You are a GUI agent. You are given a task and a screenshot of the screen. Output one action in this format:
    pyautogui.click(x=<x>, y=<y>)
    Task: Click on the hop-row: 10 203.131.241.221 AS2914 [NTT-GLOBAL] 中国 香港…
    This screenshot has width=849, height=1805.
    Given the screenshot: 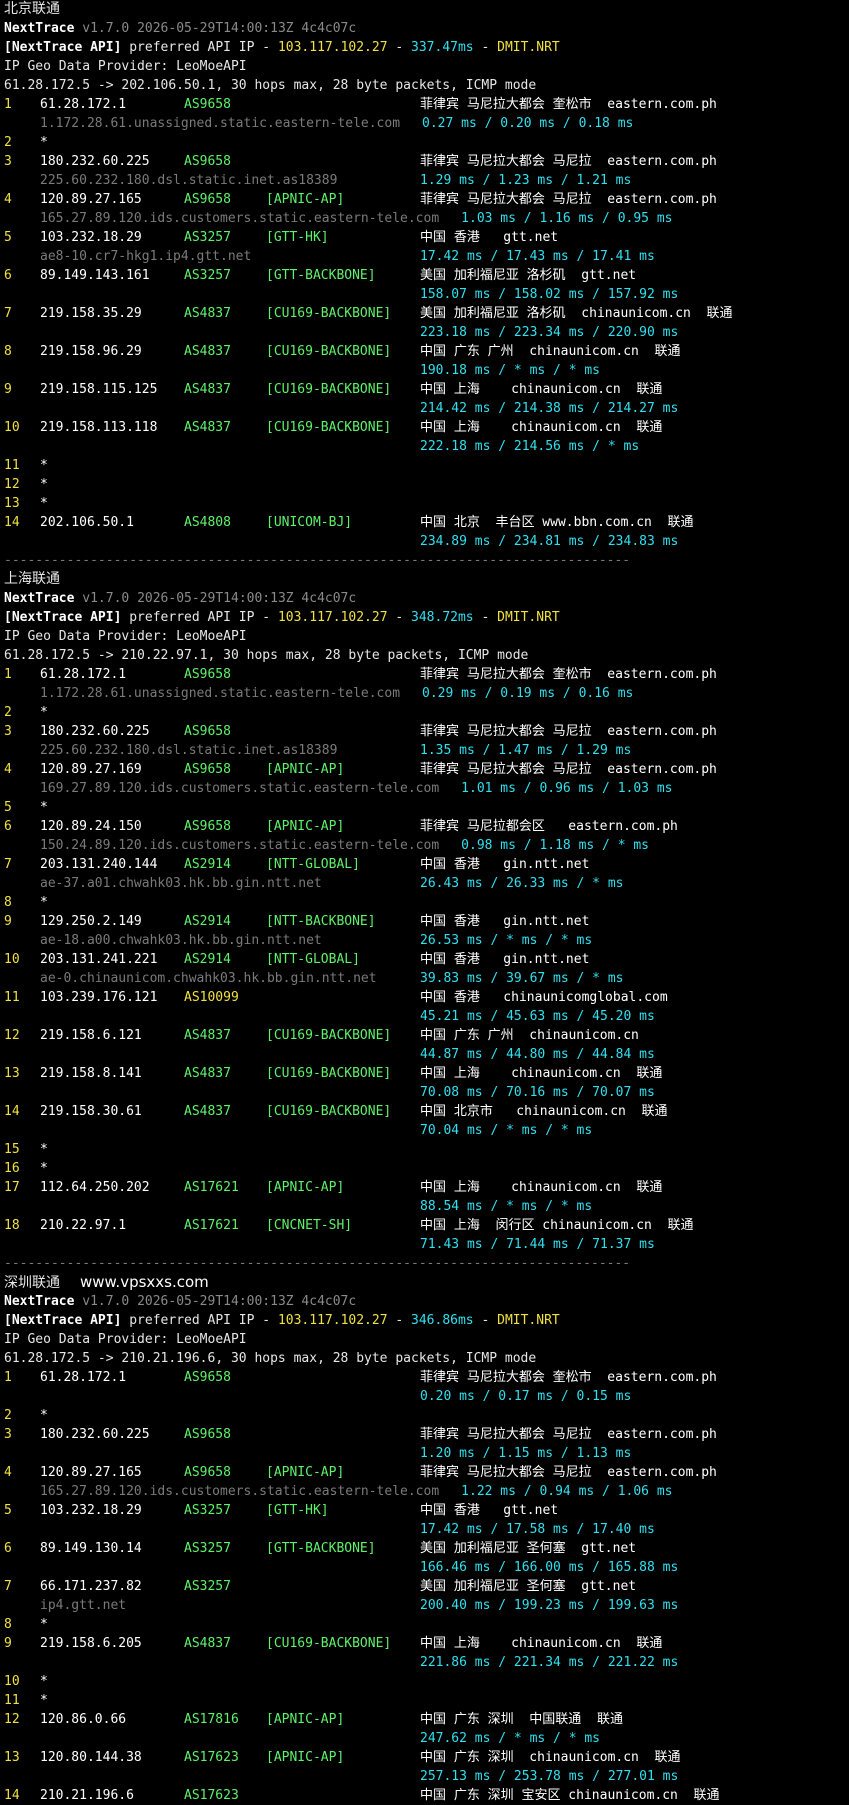 What is the action you would take?
    pyautogui.click(x=424, y=959)
    